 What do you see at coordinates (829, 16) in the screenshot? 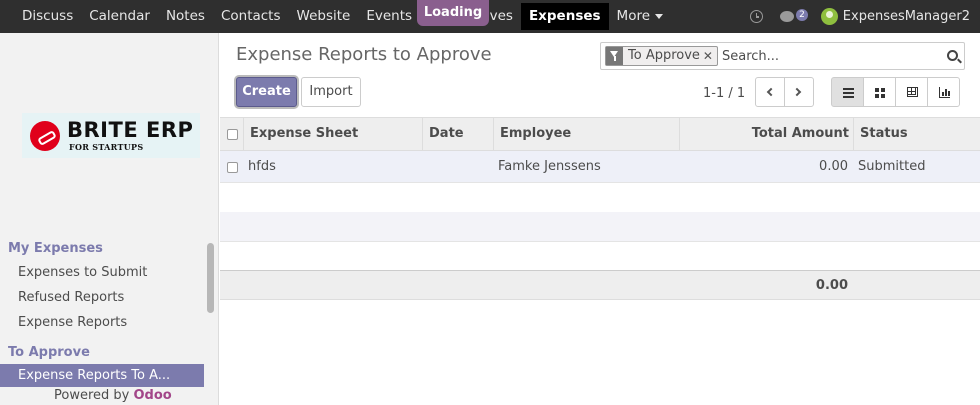
I see `avatar` at bounding box center [829, 16].